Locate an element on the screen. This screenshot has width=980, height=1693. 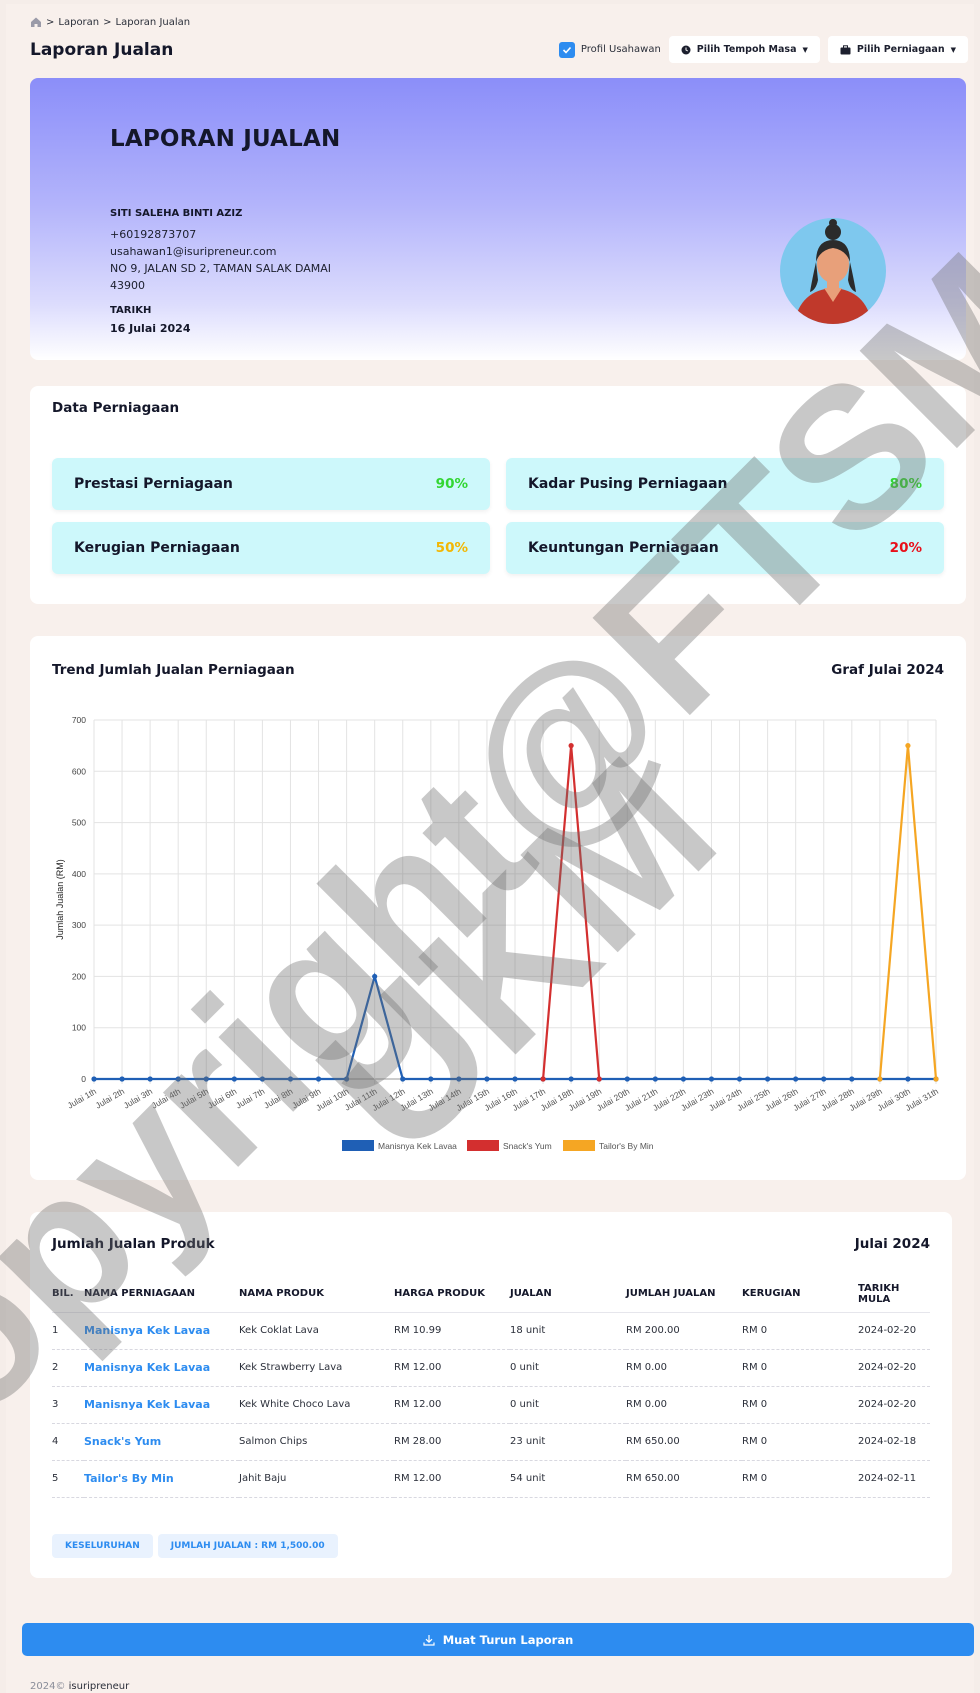
download-icon is located at coordinates (429, 1640).